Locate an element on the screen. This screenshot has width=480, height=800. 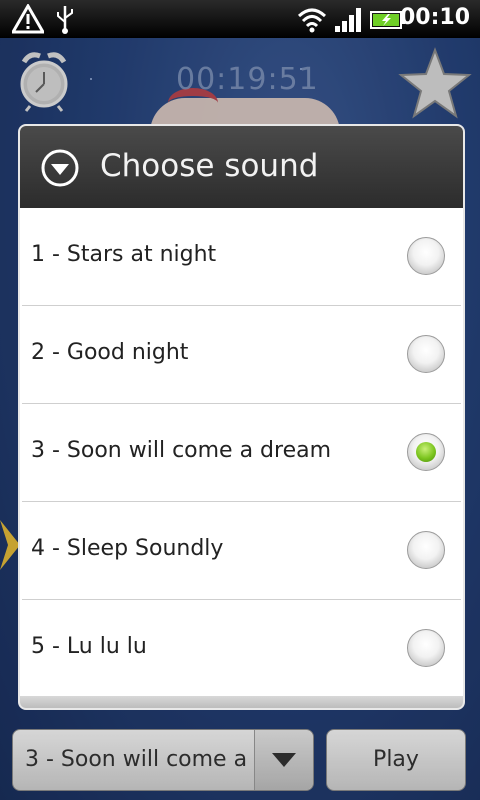
status-bar: 00:10 is located at coordinates (240, 19).